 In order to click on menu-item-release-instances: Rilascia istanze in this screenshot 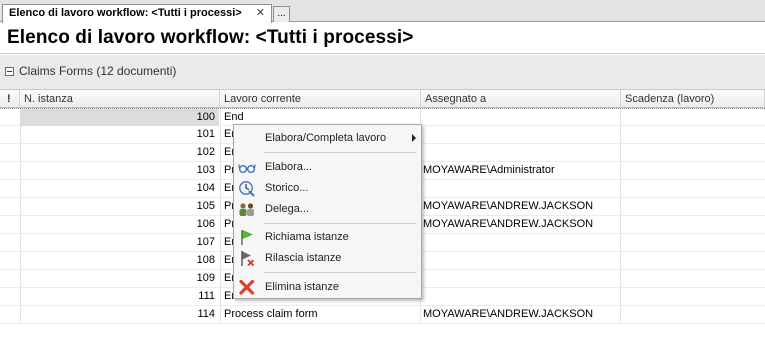, I will do `click(327, 258)`.